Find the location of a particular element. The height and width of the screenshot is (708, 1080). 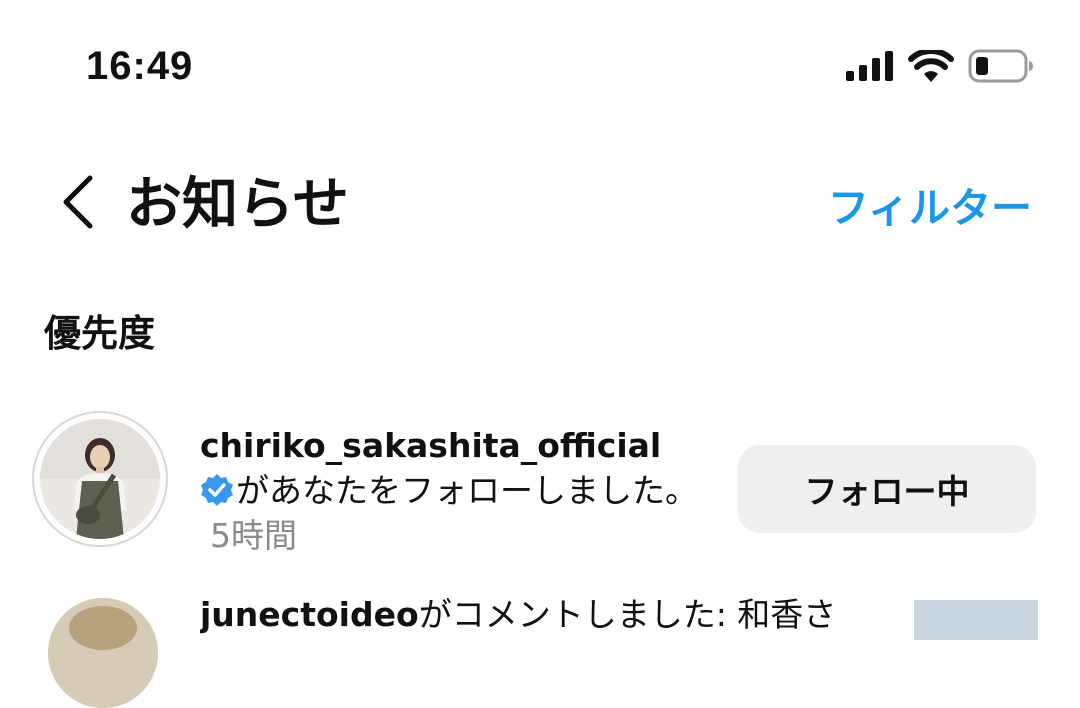

section-heading-priority: 優先度 is located at coordinates (99, 333).